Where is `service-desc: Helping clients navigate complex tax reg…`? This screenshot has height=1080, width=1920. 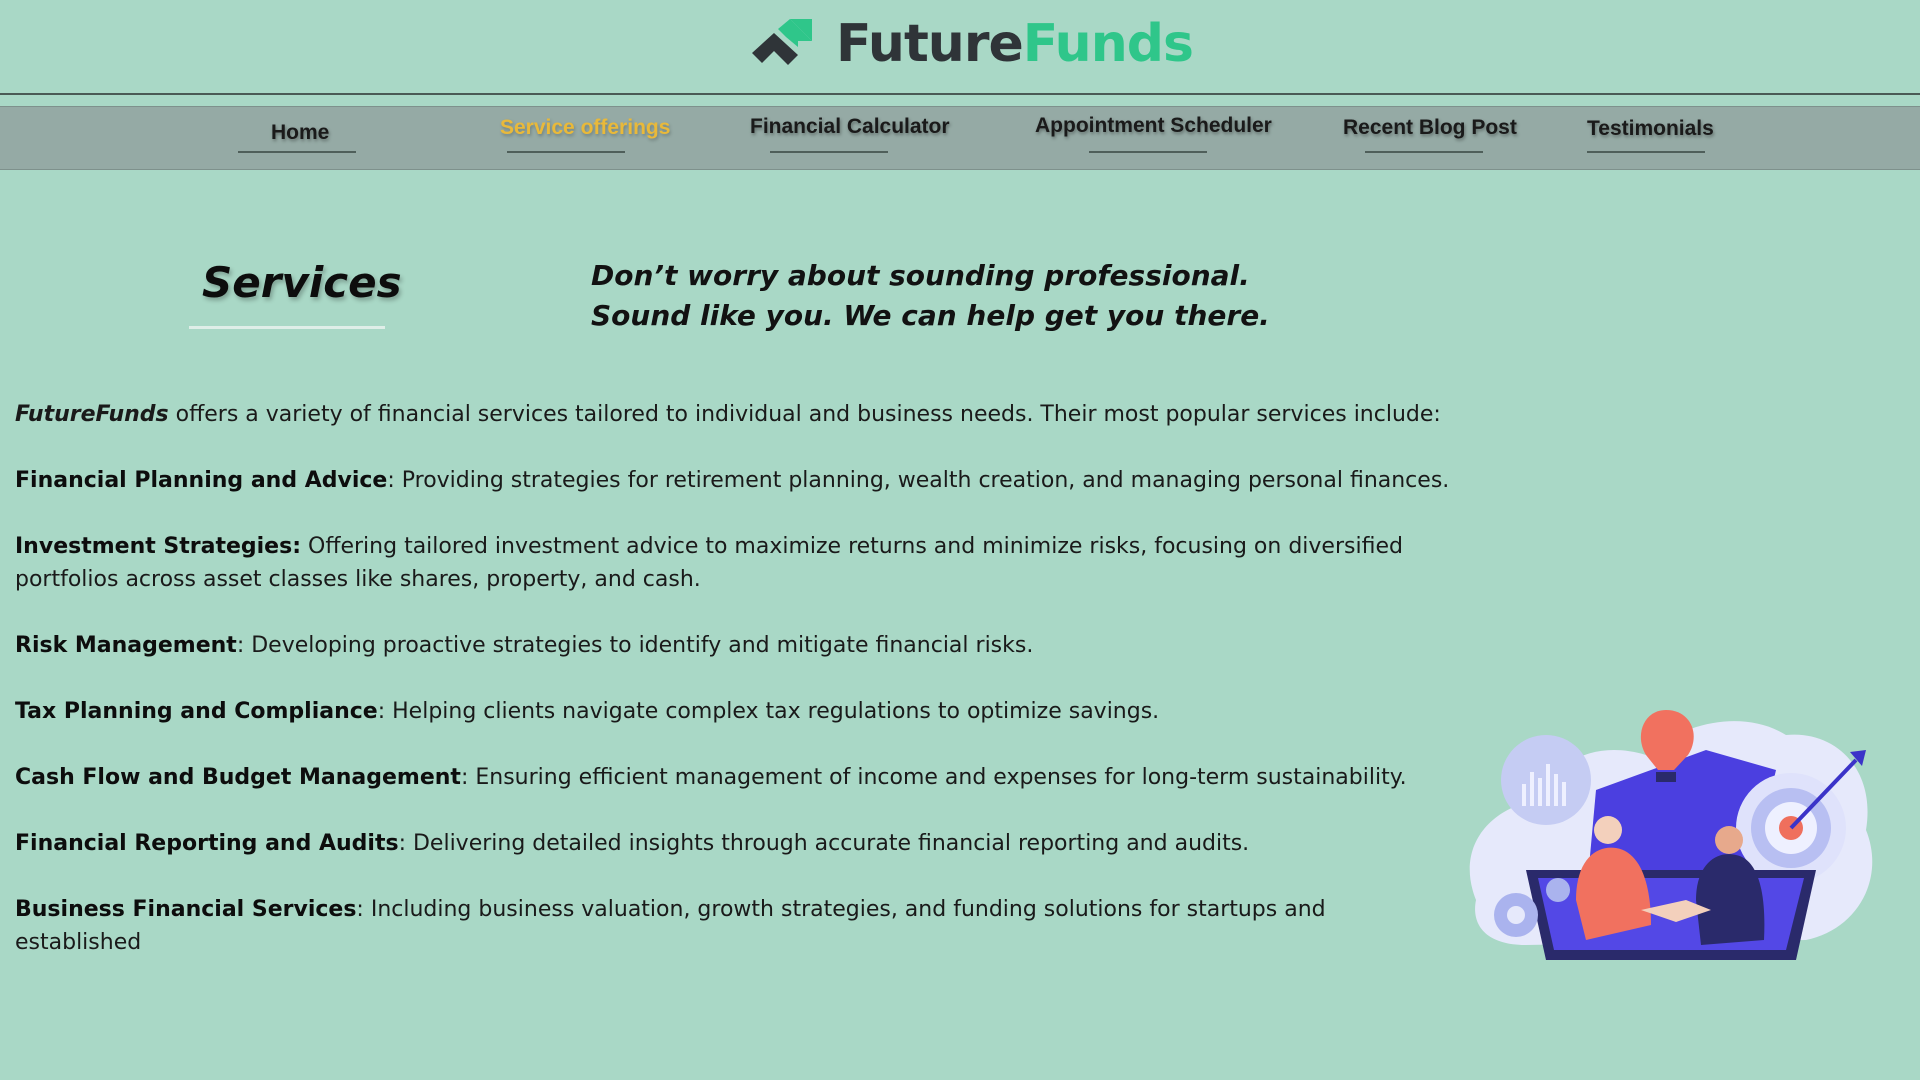 service-desc: Helping clients navigate complex tax reg… is located at coordinates (776, 711).